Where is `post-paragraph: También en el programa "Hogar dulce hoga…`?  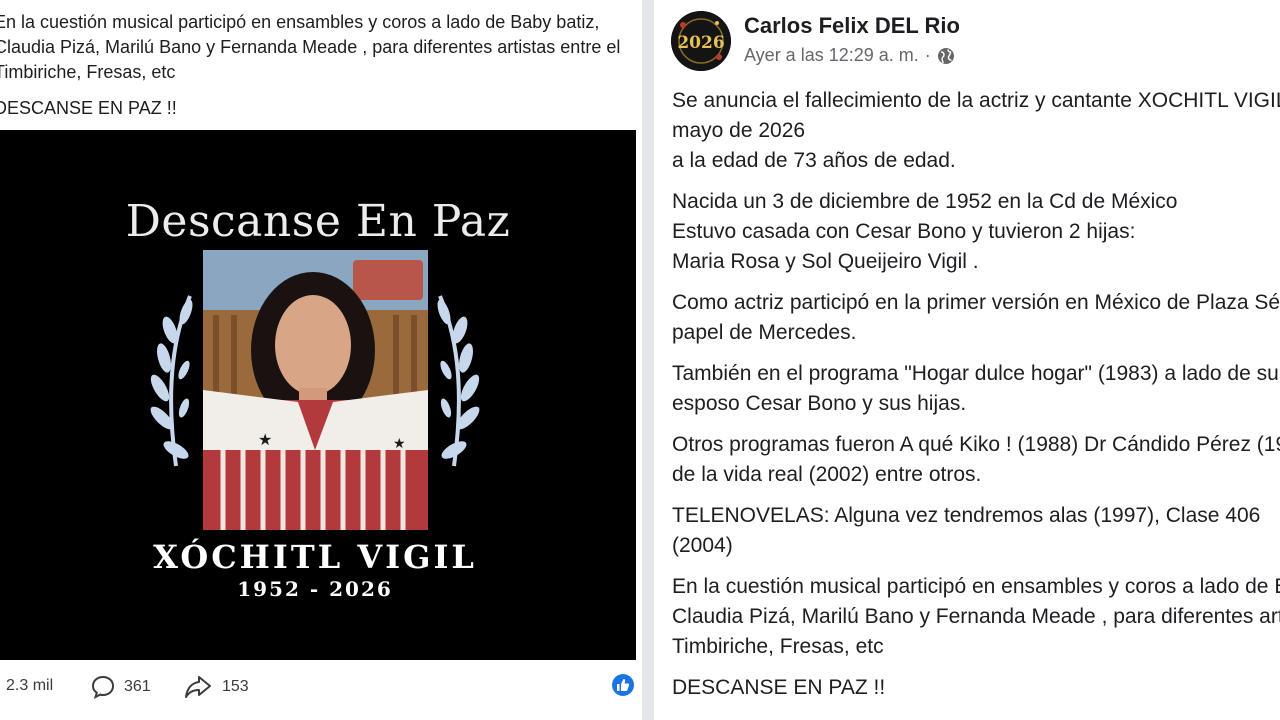 post-paragraph: También en el programa "Hogar dulce hoga… is located at coordinates (976, 389).